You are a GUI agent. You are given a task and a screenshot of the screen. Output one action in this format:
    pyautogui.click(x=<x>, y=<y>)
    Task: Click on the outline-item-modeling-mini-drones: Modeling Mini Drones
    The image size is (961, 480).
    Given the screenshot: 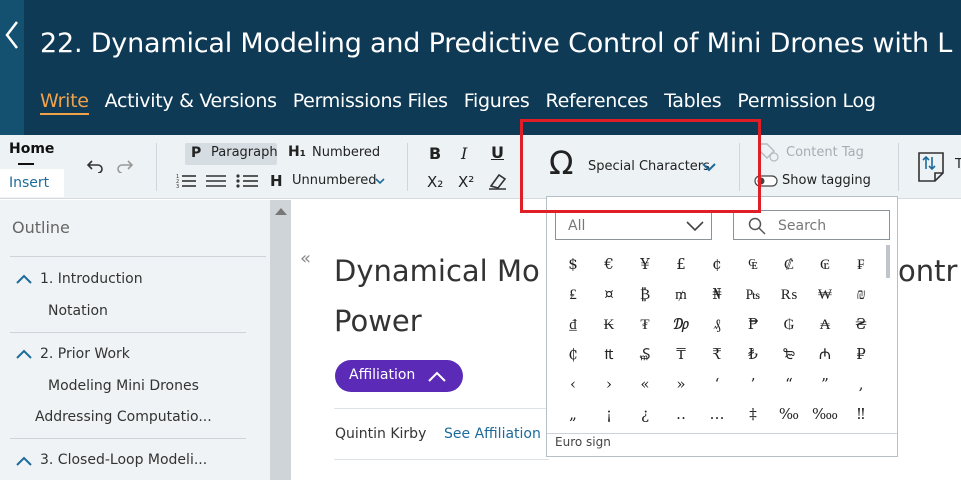 What is the action you would take?
    pyautogui.click(x=123, y=386)
    